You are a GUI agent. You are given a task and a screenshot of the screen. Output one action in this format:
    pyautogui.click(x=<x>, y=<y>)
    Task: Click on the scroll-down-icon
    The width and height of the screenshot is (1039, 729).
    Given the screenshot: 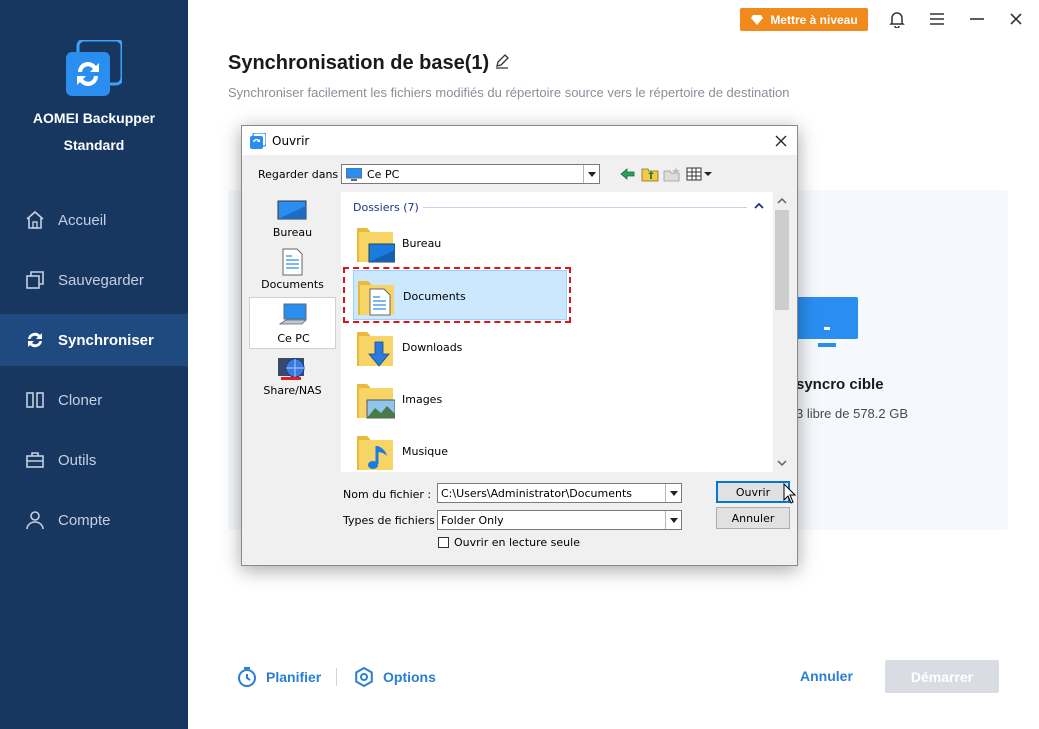 What is the action you would take?
    pyautogui.click(x=782, y=463)
    